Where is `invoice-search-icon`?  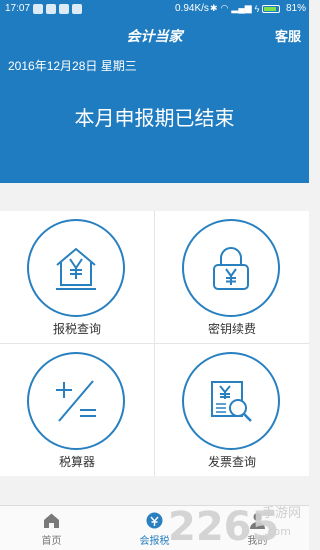 invoice-search-icon is located at coordinates (231, 401).